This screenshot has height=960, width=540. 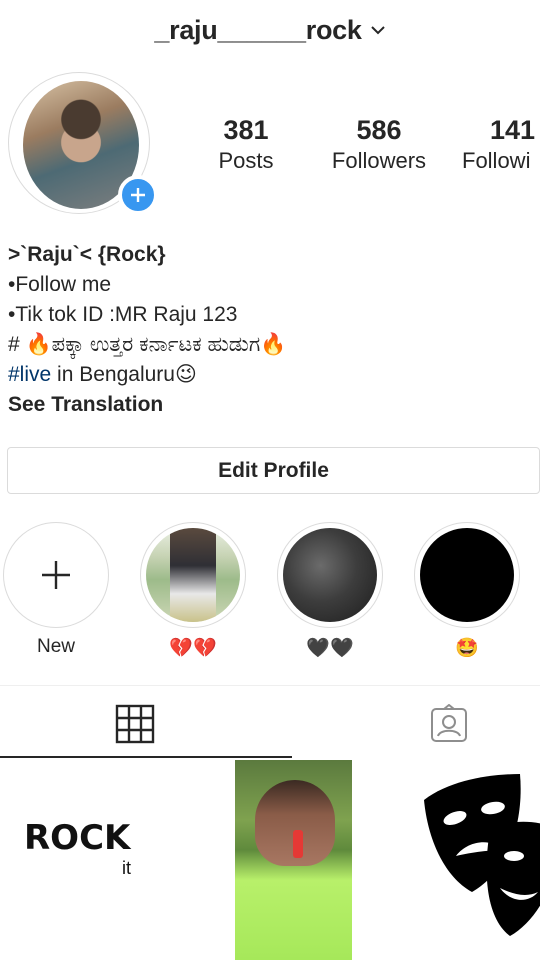 I want to click on see-translation-link: See Translation, so click(x=268, y=405).